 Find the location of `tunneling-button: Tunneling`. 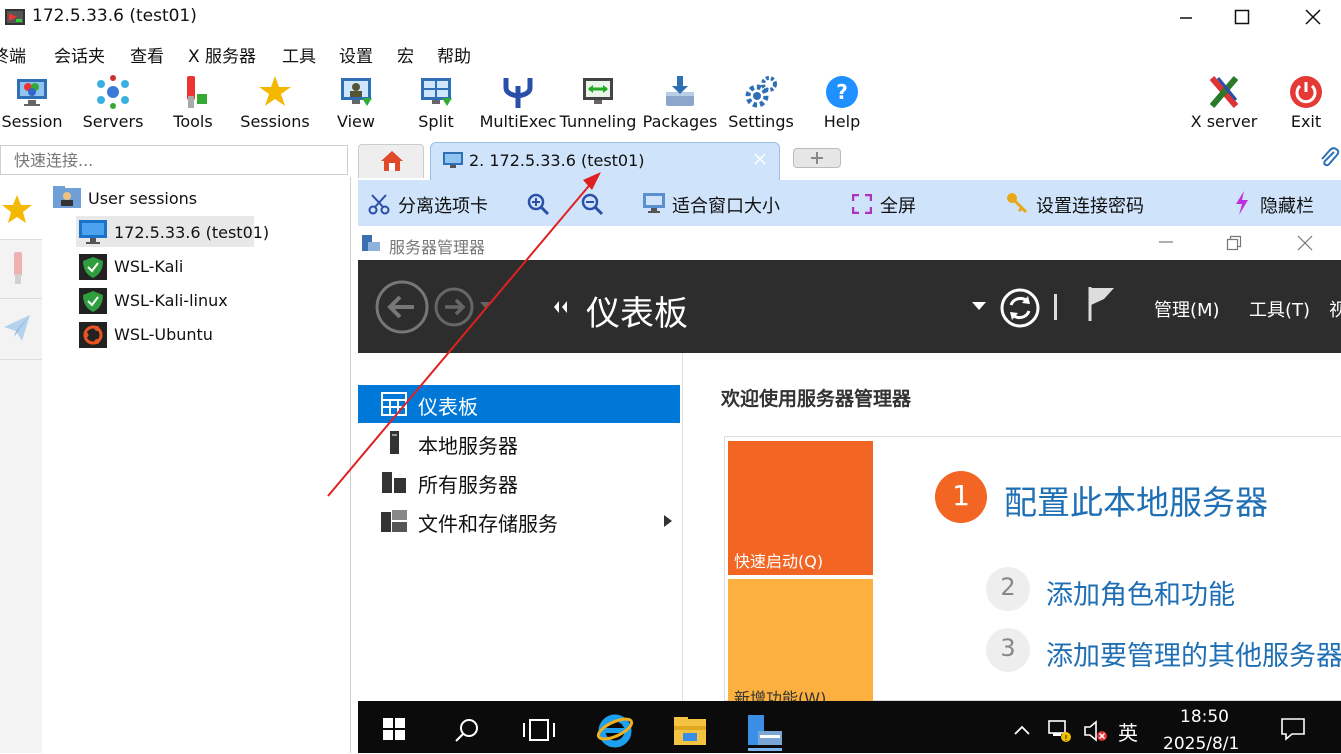

tunneling-button: Tunneling is located at coordinates (598, 102).